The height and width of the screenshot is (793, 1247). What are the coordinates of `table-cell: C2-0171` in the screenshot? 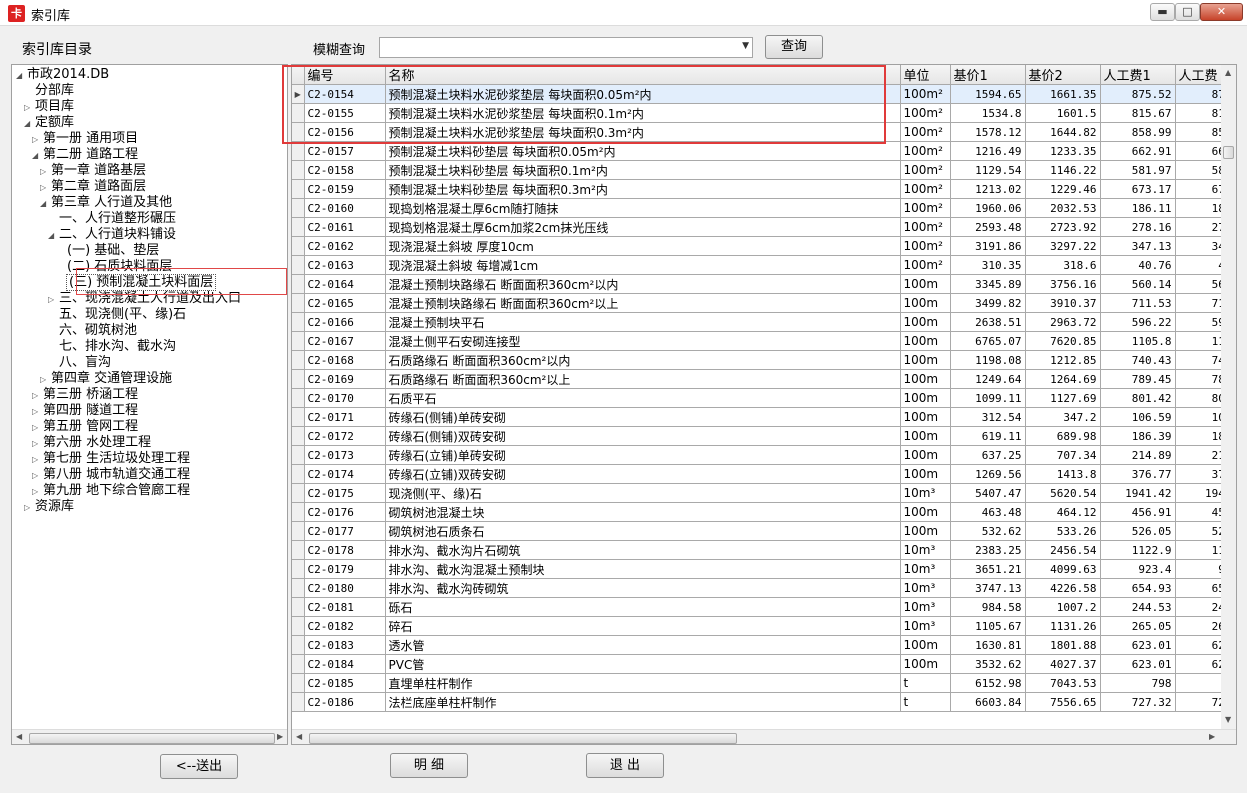 It's located at (345, 417).